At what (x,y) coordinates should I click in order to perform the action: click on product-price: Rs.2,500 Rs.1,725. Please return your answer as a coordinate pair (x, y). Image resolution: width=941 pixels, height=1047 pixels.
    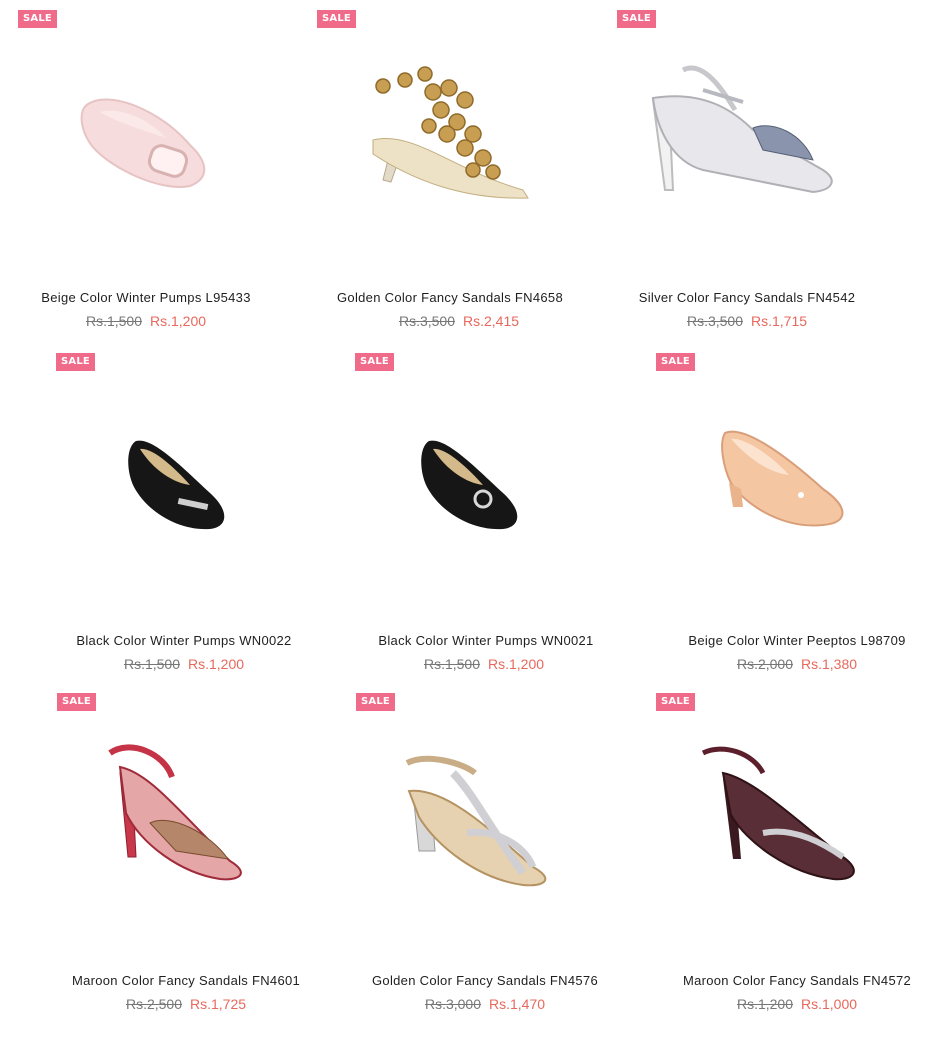
    Looking at the image, I should click on (186, 1004).